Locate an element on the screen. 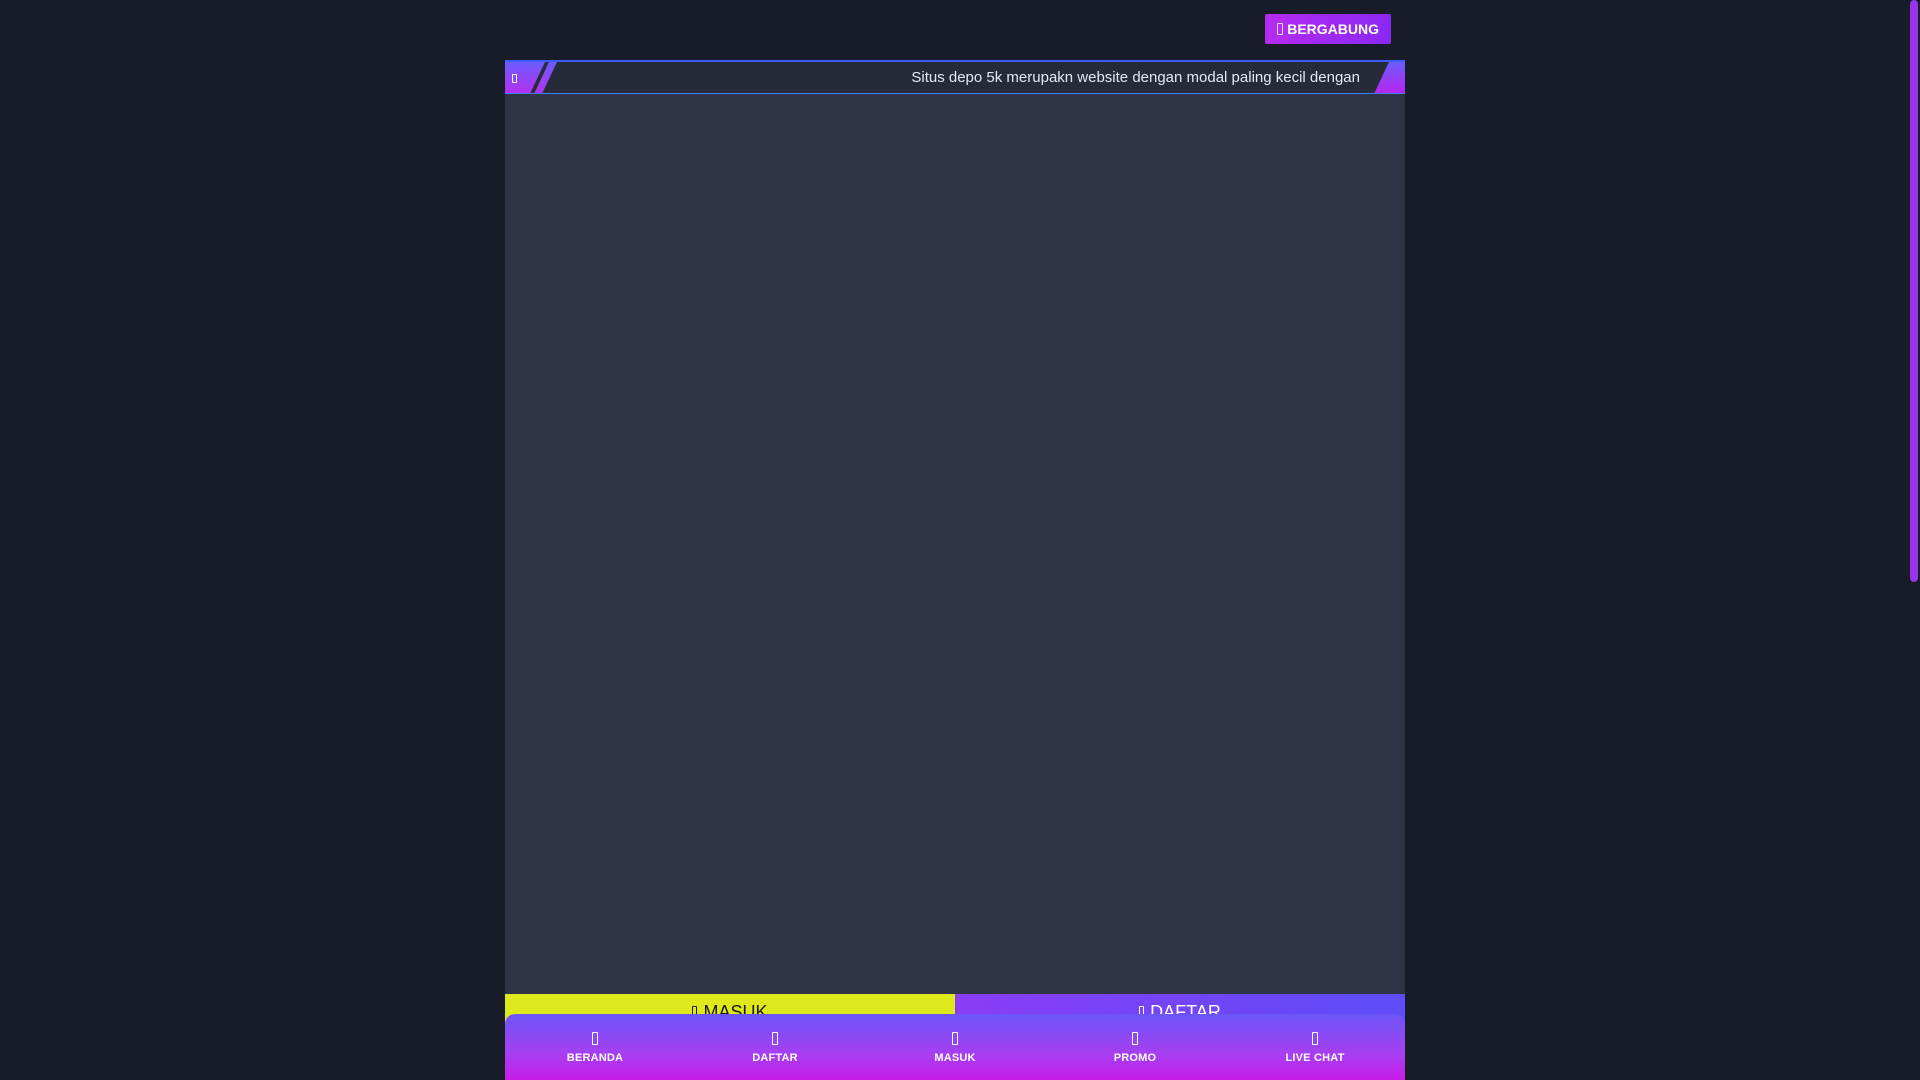  nav-item-masuk: MASUK is located at coordinates (955, 1047).